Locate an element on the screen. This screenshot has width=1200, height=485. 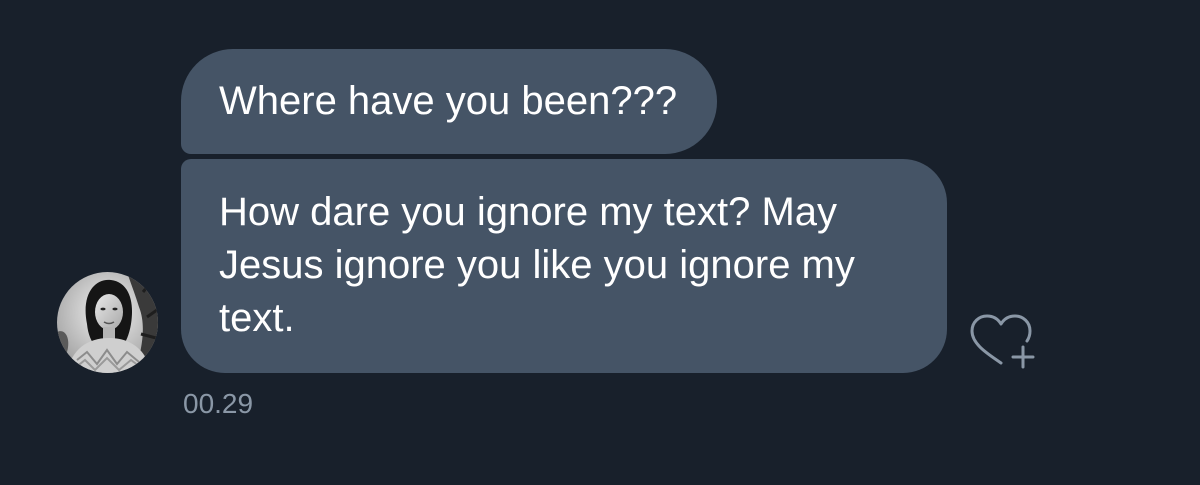
message-text: Where have you been??? is located at coordinates (448, 101).